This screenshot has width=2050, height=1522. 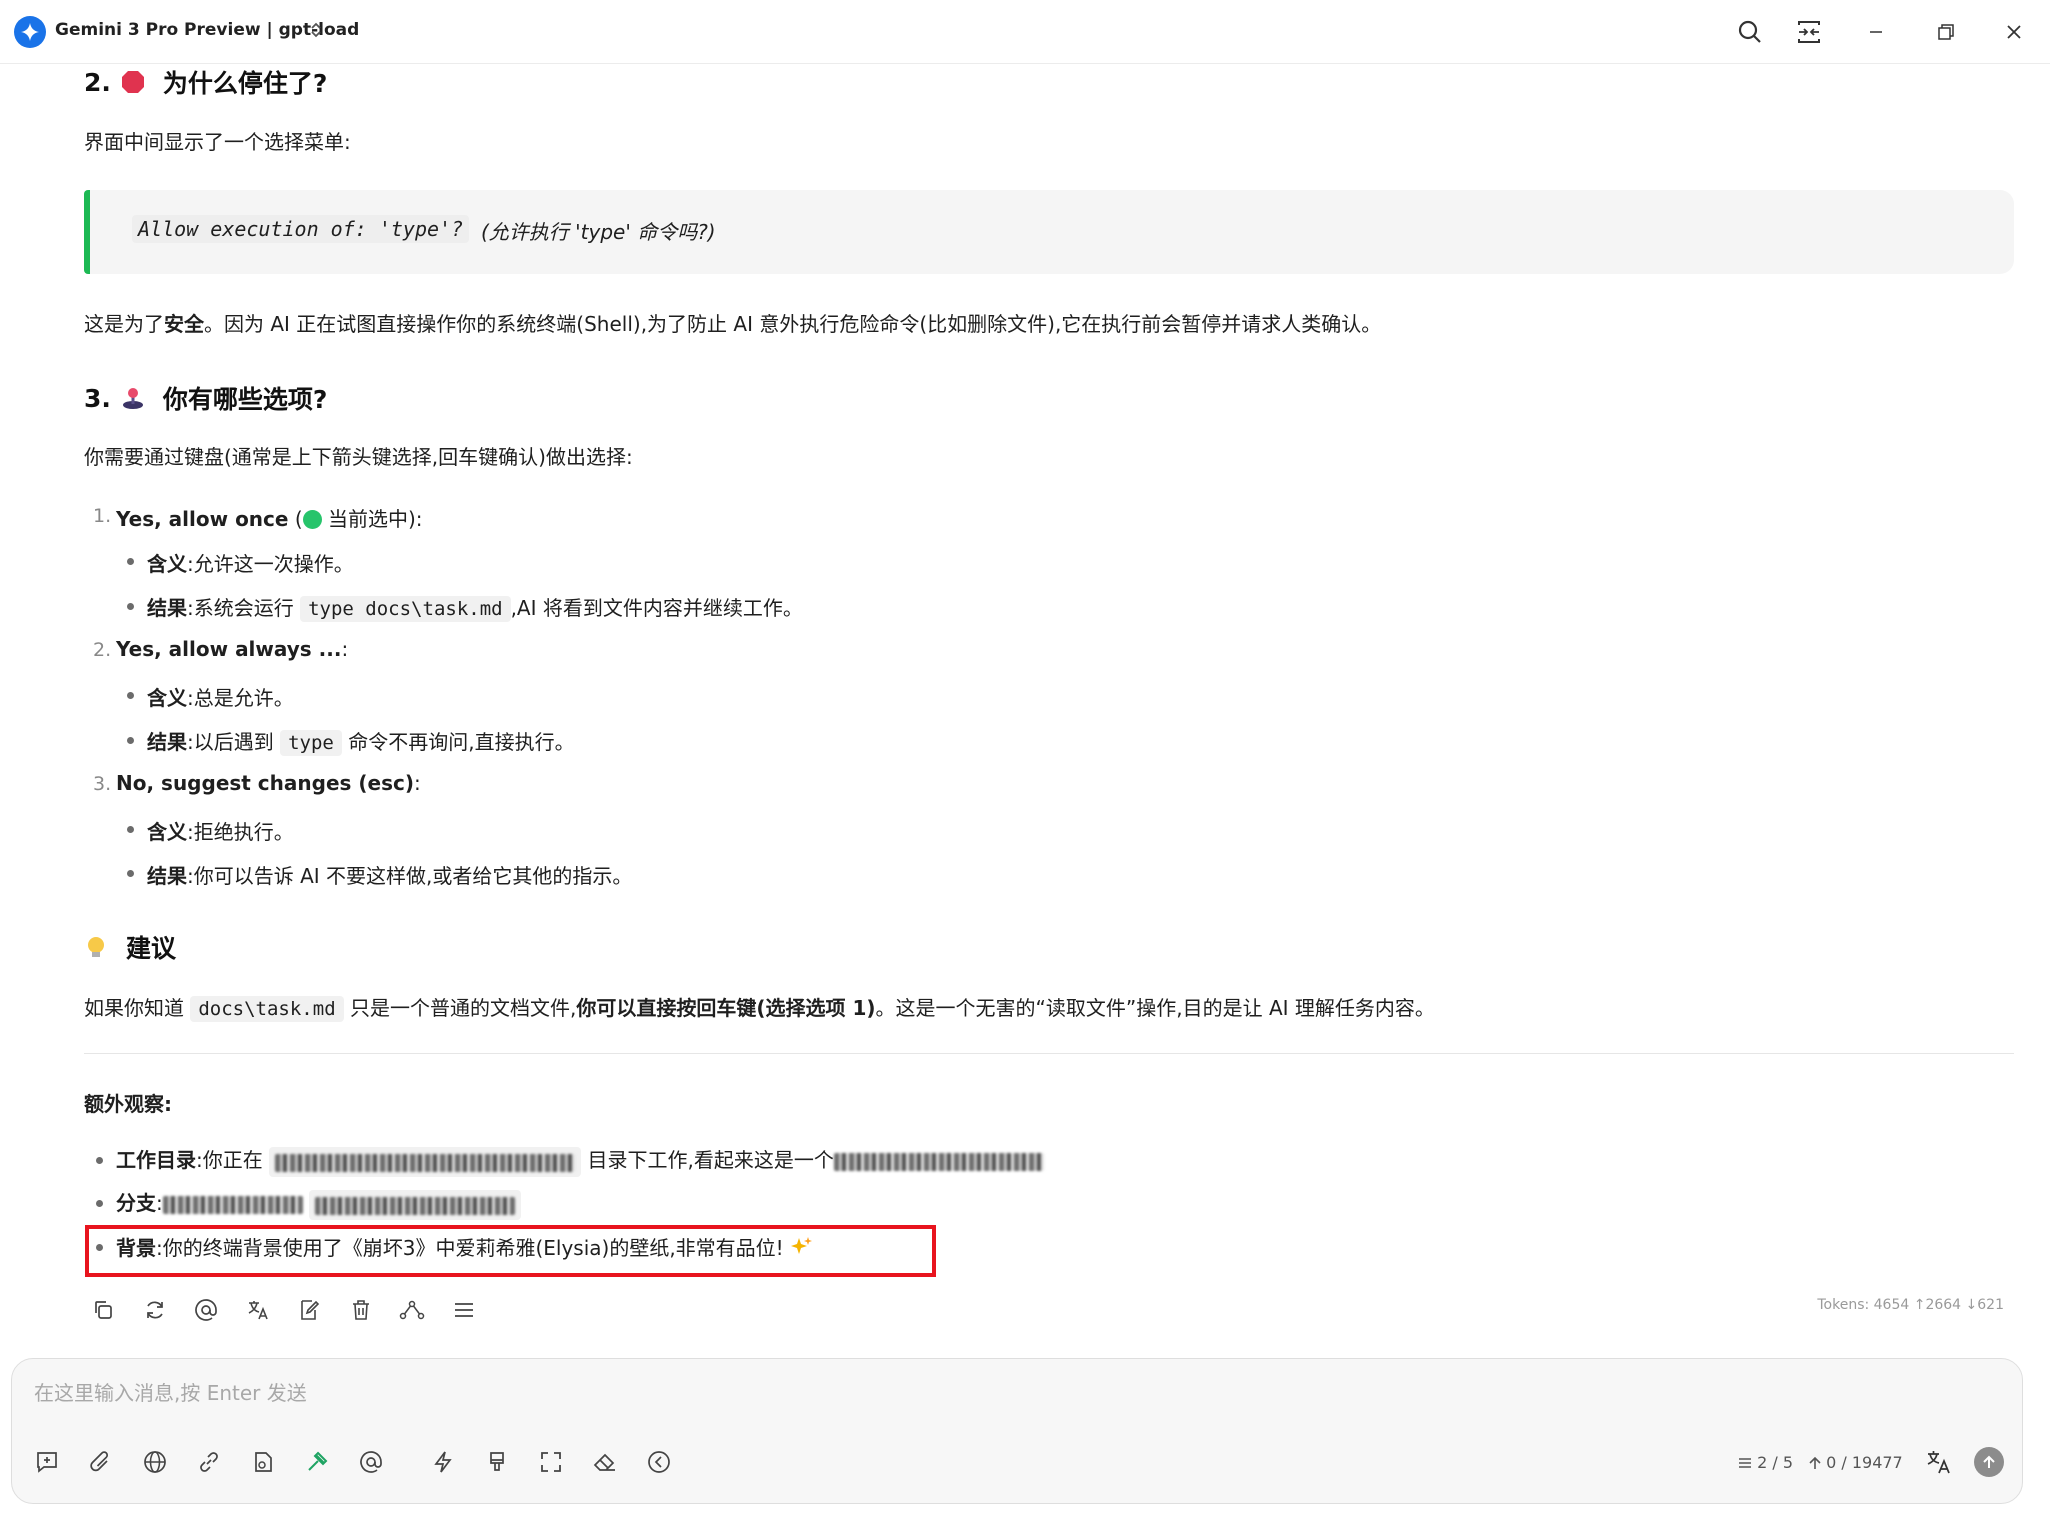 What do you see at coordinates (301, 229) in the screenshot?
I see `quote-code: Allow execution of: 'type'?` at bounding box center [301, 229].